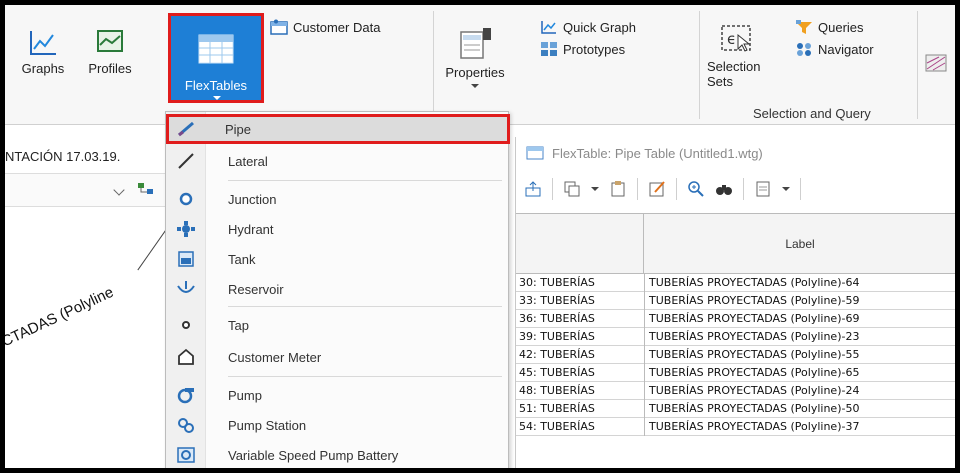 This screenshot has width=960, height=473. What do you see at coordinates (751, 373) in the screenshot?
I see `row-label: TUBERÍAS PROYECTADAS (Polyline)-65` at bounding box center [751, 373].